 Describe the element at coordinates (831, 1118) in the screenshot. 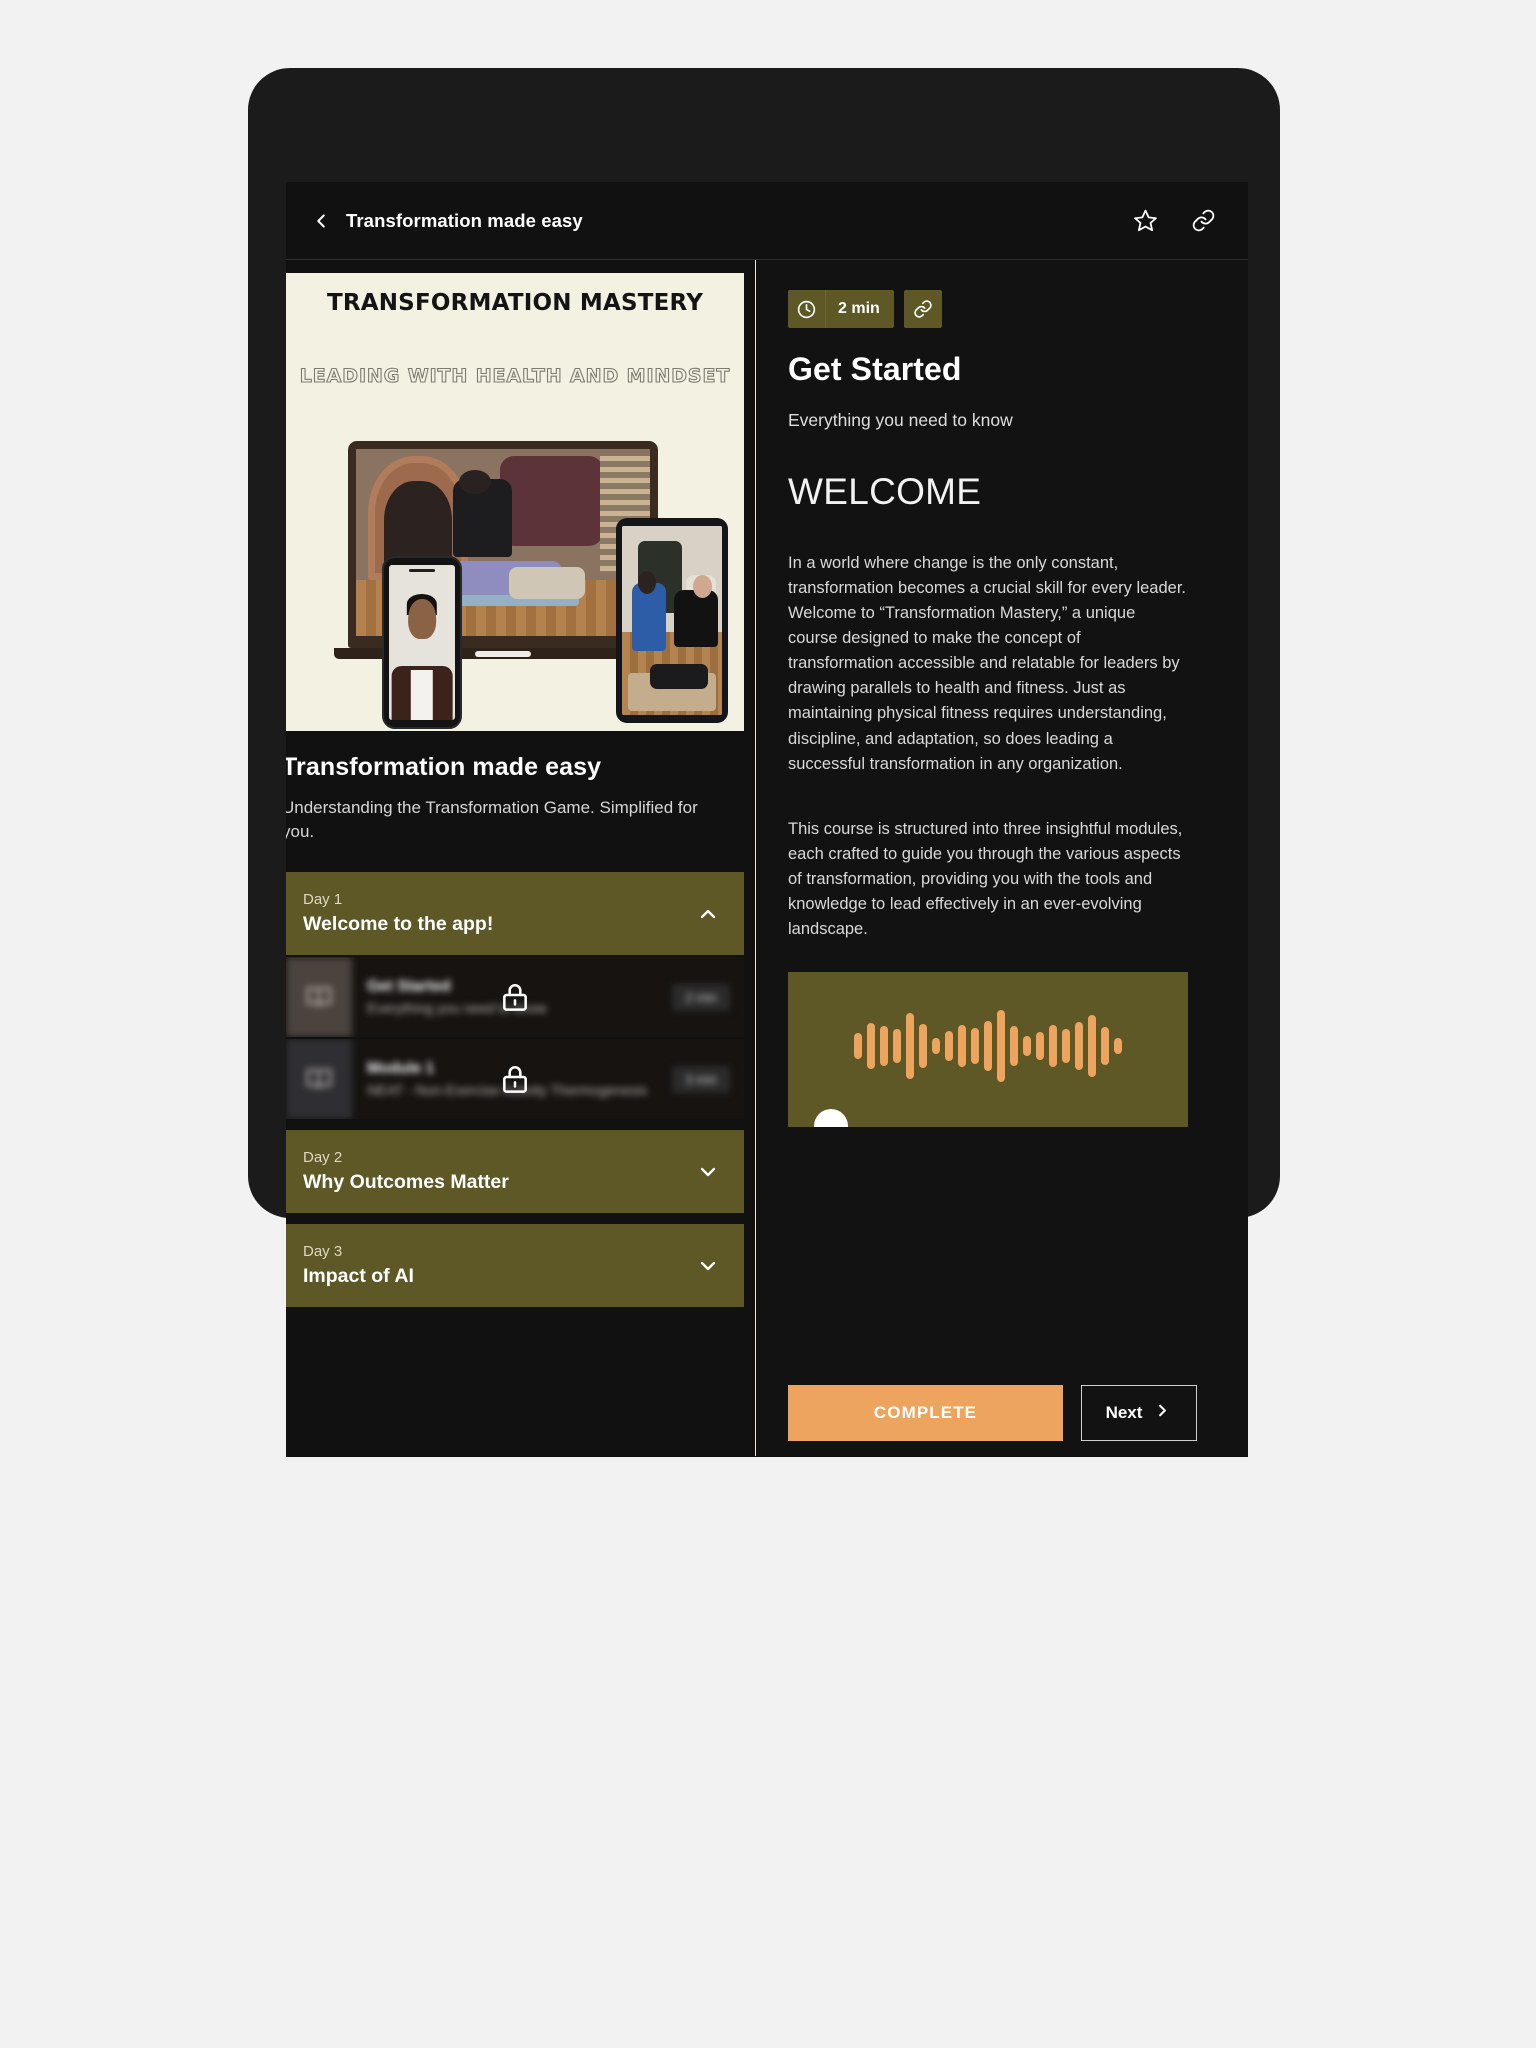

I see `play-button-circle` at that location.